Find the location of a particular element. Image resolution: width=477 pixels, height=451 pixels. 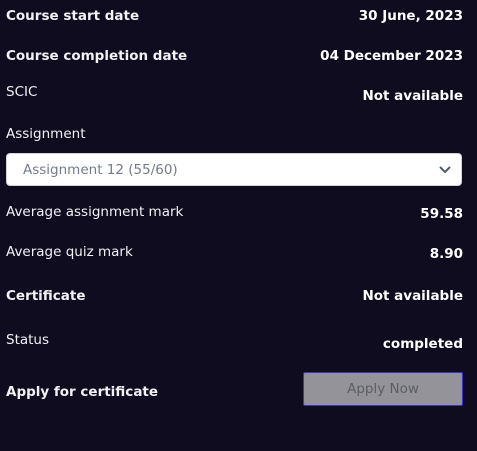

assignment-select: Assignment 12 (55/60) is located at coordinates (234, 169).